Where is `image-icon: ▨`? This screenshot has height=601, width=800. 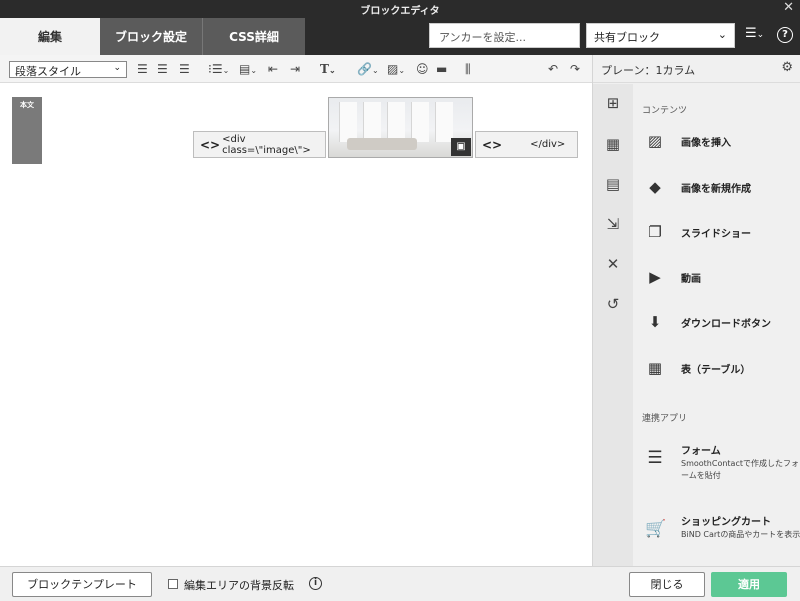
image-icon: ▨ is located at coordinates (655, 141).